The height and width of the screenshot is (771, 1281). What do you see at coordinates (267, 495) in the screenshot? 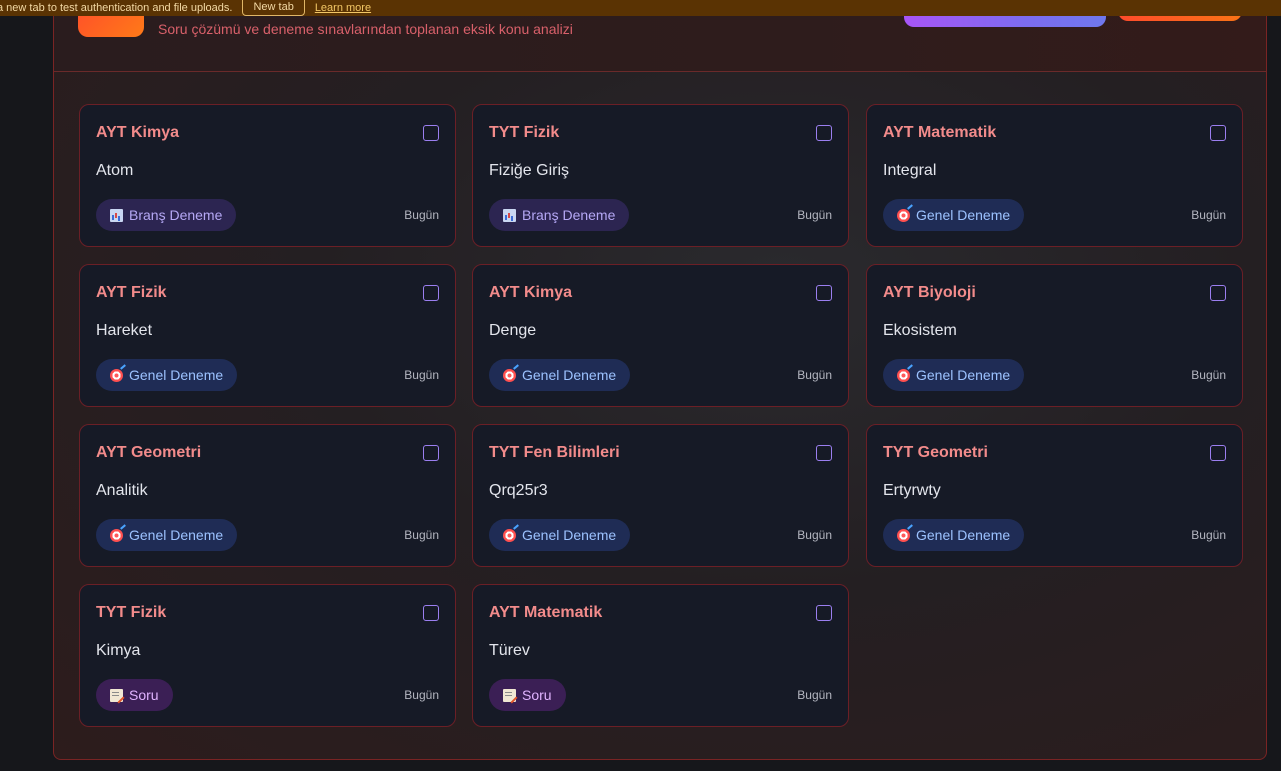
I see `topic-card: AYT Geometri Analitik Genel Deneme Bugün` at bounding box center [267, 495].